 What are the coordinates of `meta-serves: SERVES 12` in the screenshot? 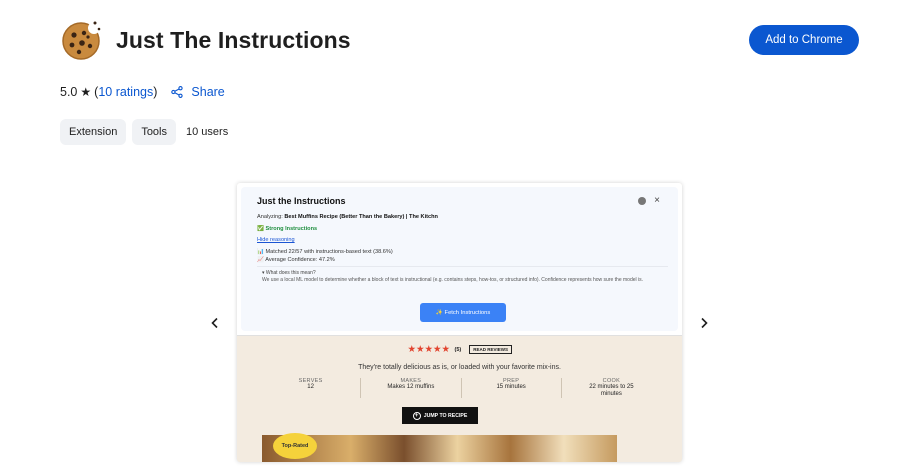 It's located at (311, 388).